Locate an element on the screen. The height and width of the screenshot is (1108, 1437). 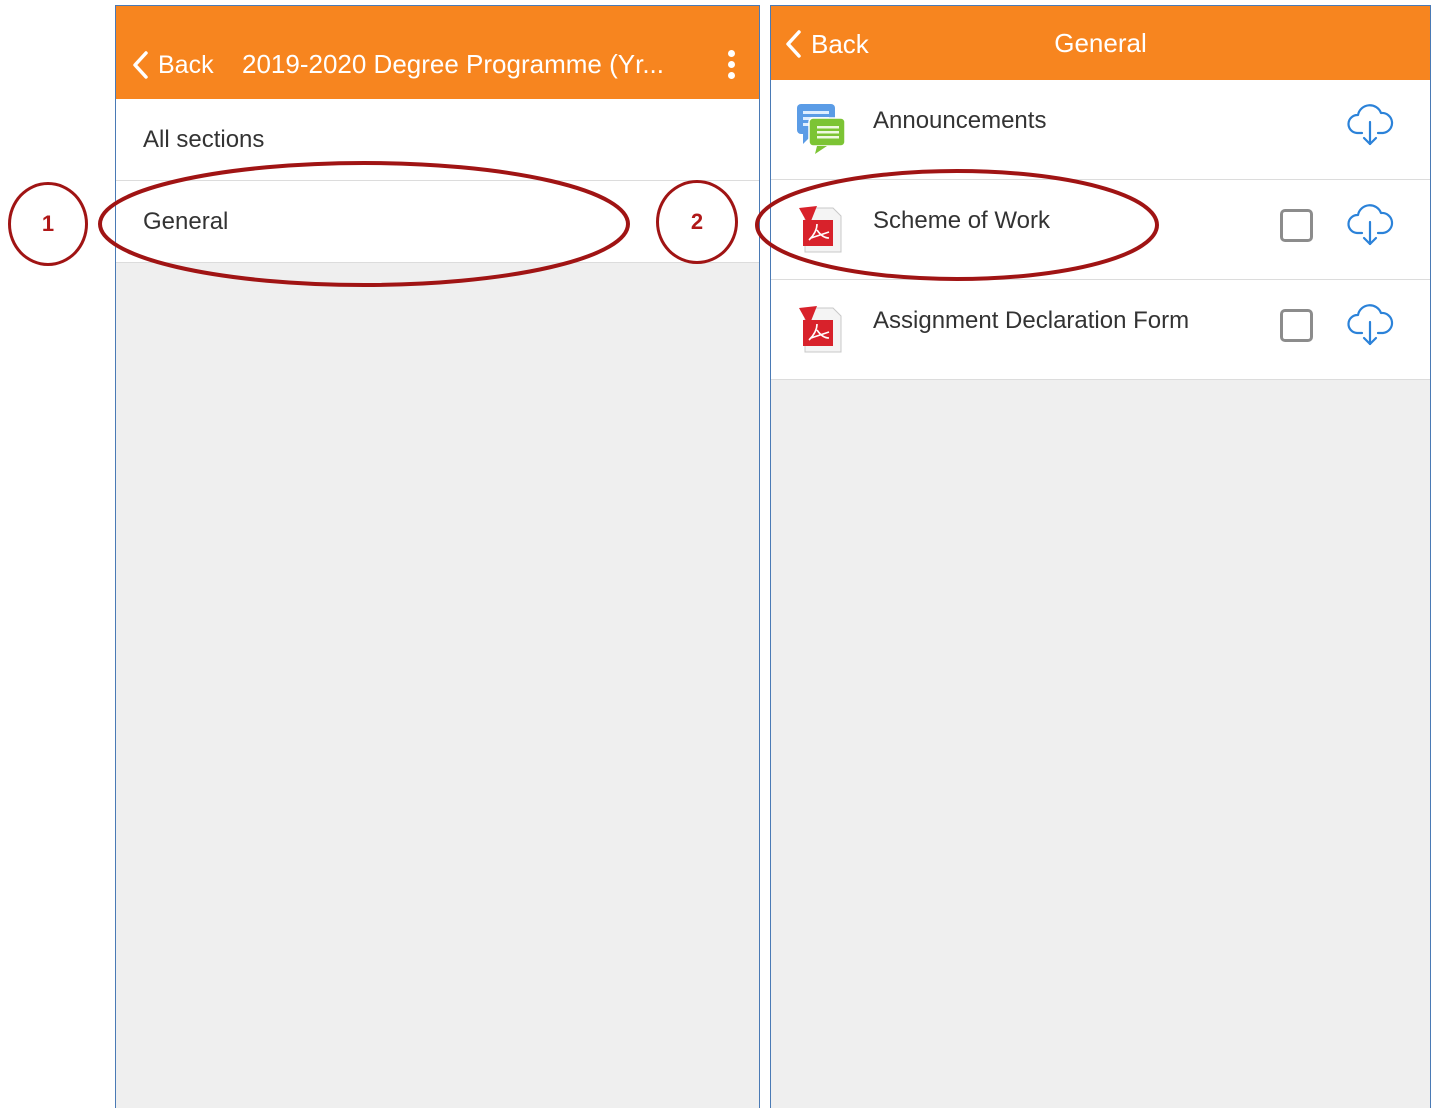
page-title: General is located at coordinates (1100, 43).